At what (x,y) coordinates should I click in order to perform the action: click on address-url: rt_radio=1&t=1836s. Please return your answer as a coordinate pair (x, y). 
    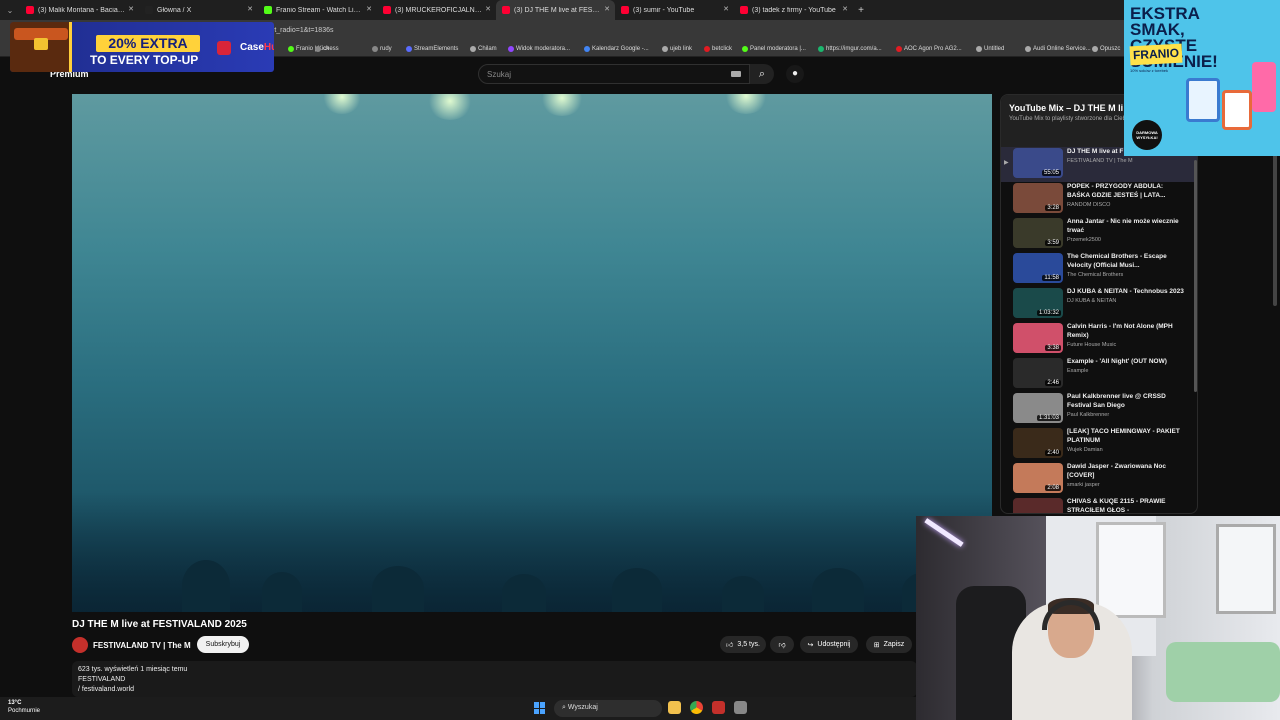
    Looking at the image, I should click on (303, 30).